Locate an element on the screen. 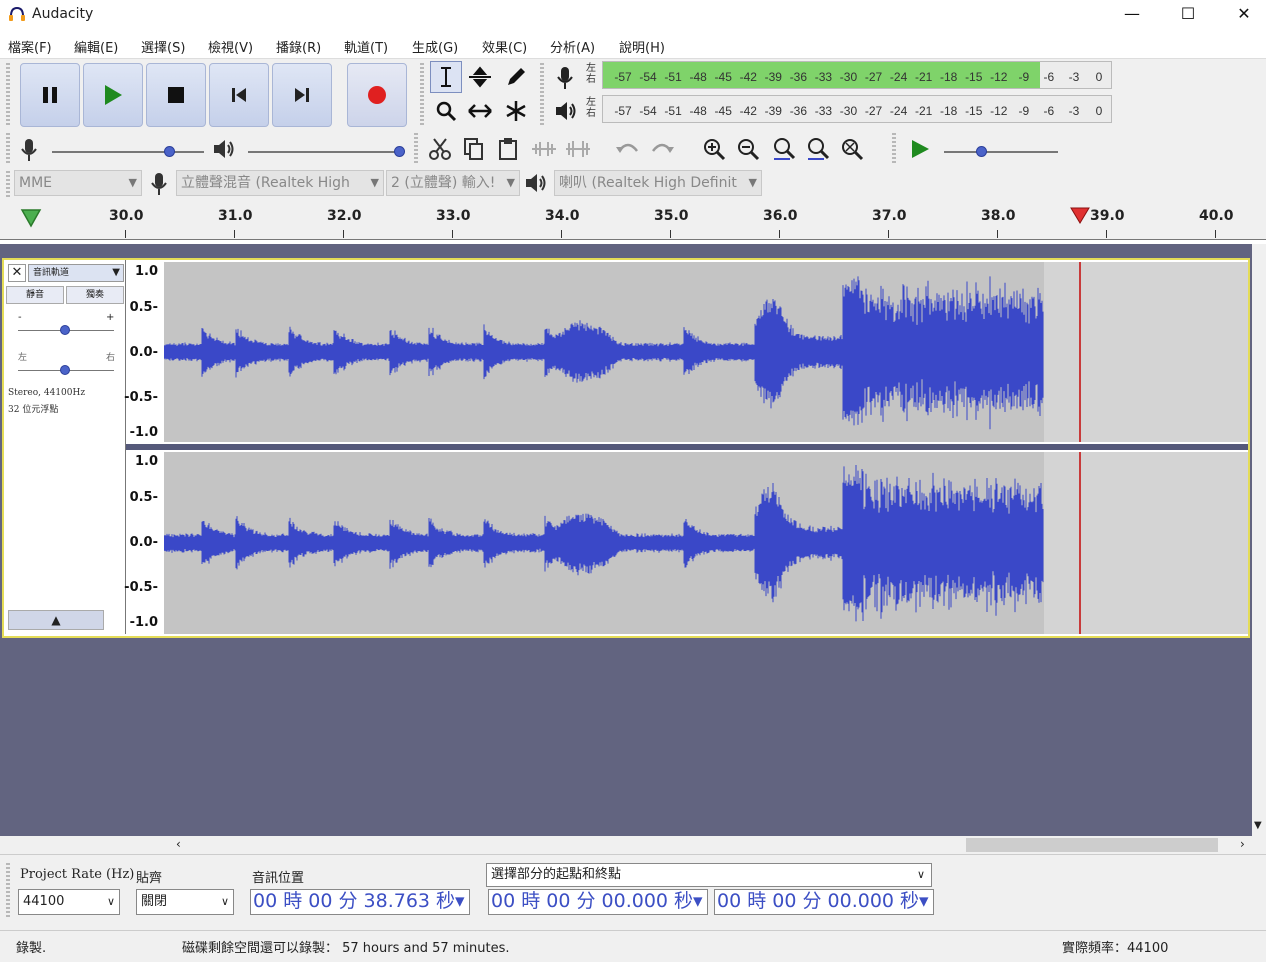  vertical-scrollbar: ▼ is located at coordinates (1259, 540).